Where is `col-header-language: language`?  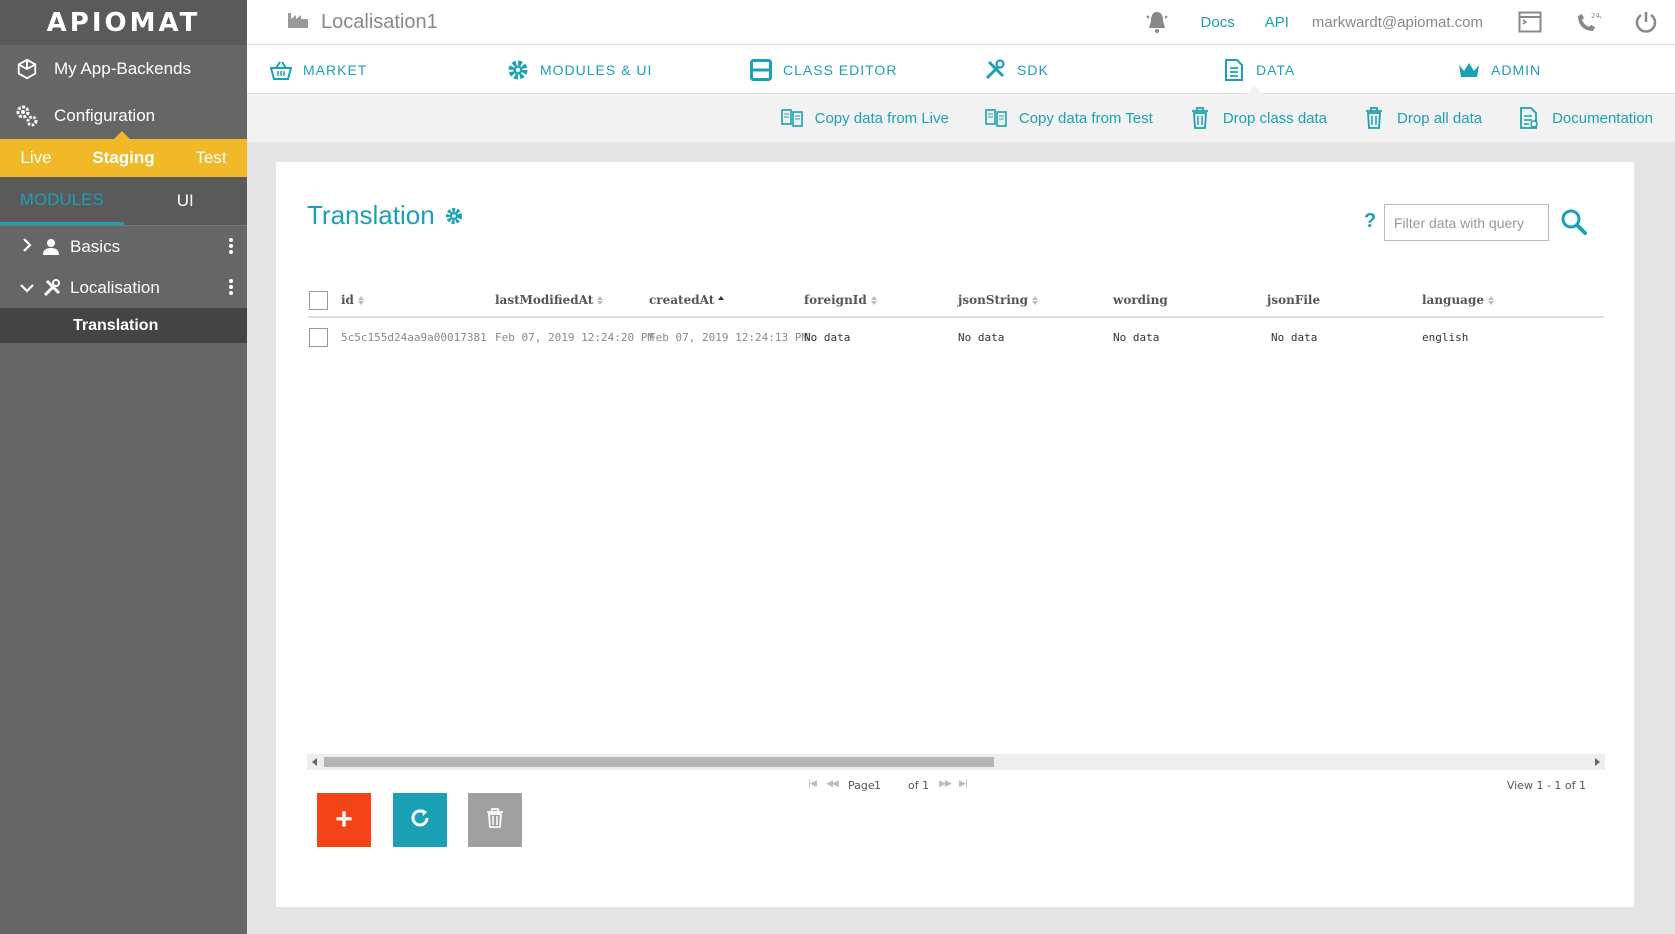 col-header-language: language is located at coordinates (1458, 300).